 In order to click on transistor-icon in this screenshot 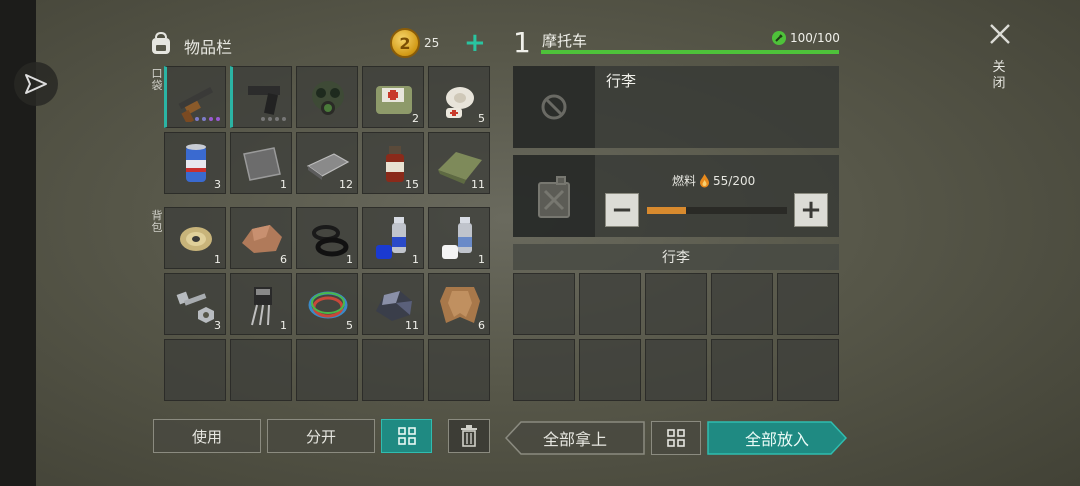, I will do `click(261, 306)`.